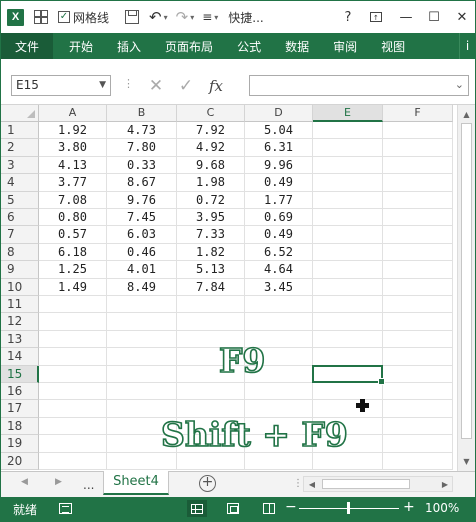 The image size is (476, 522). What do you see at coordinates (129, 83) in the screenshot?
I see `resize-handle-icon: ⋮` at bounding box center [129, 83].